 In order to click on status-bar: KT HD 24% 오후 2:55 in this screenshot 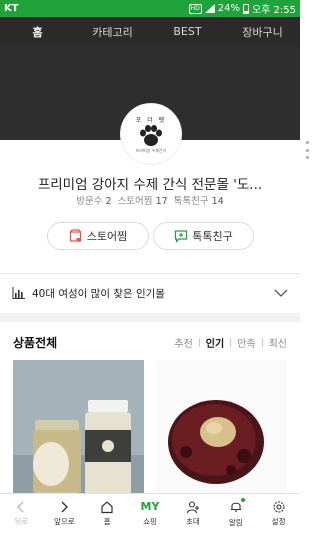, I will do `click(150, 8)`.